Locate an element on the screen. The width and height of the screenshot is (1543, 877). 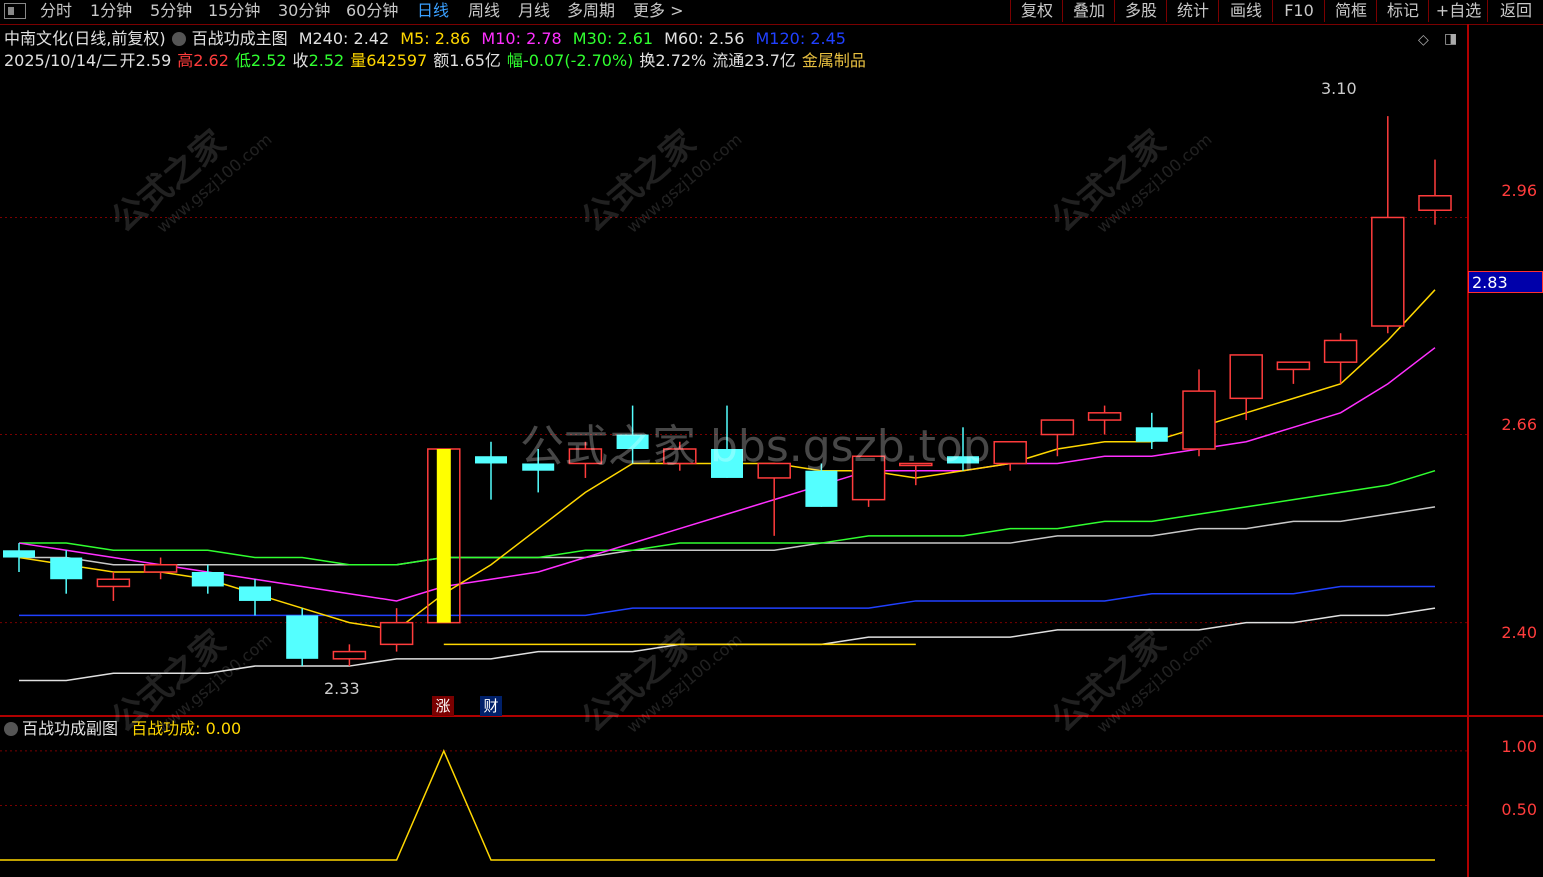
price-axis-label: 2.66 is located at coordinates (1519, 424).